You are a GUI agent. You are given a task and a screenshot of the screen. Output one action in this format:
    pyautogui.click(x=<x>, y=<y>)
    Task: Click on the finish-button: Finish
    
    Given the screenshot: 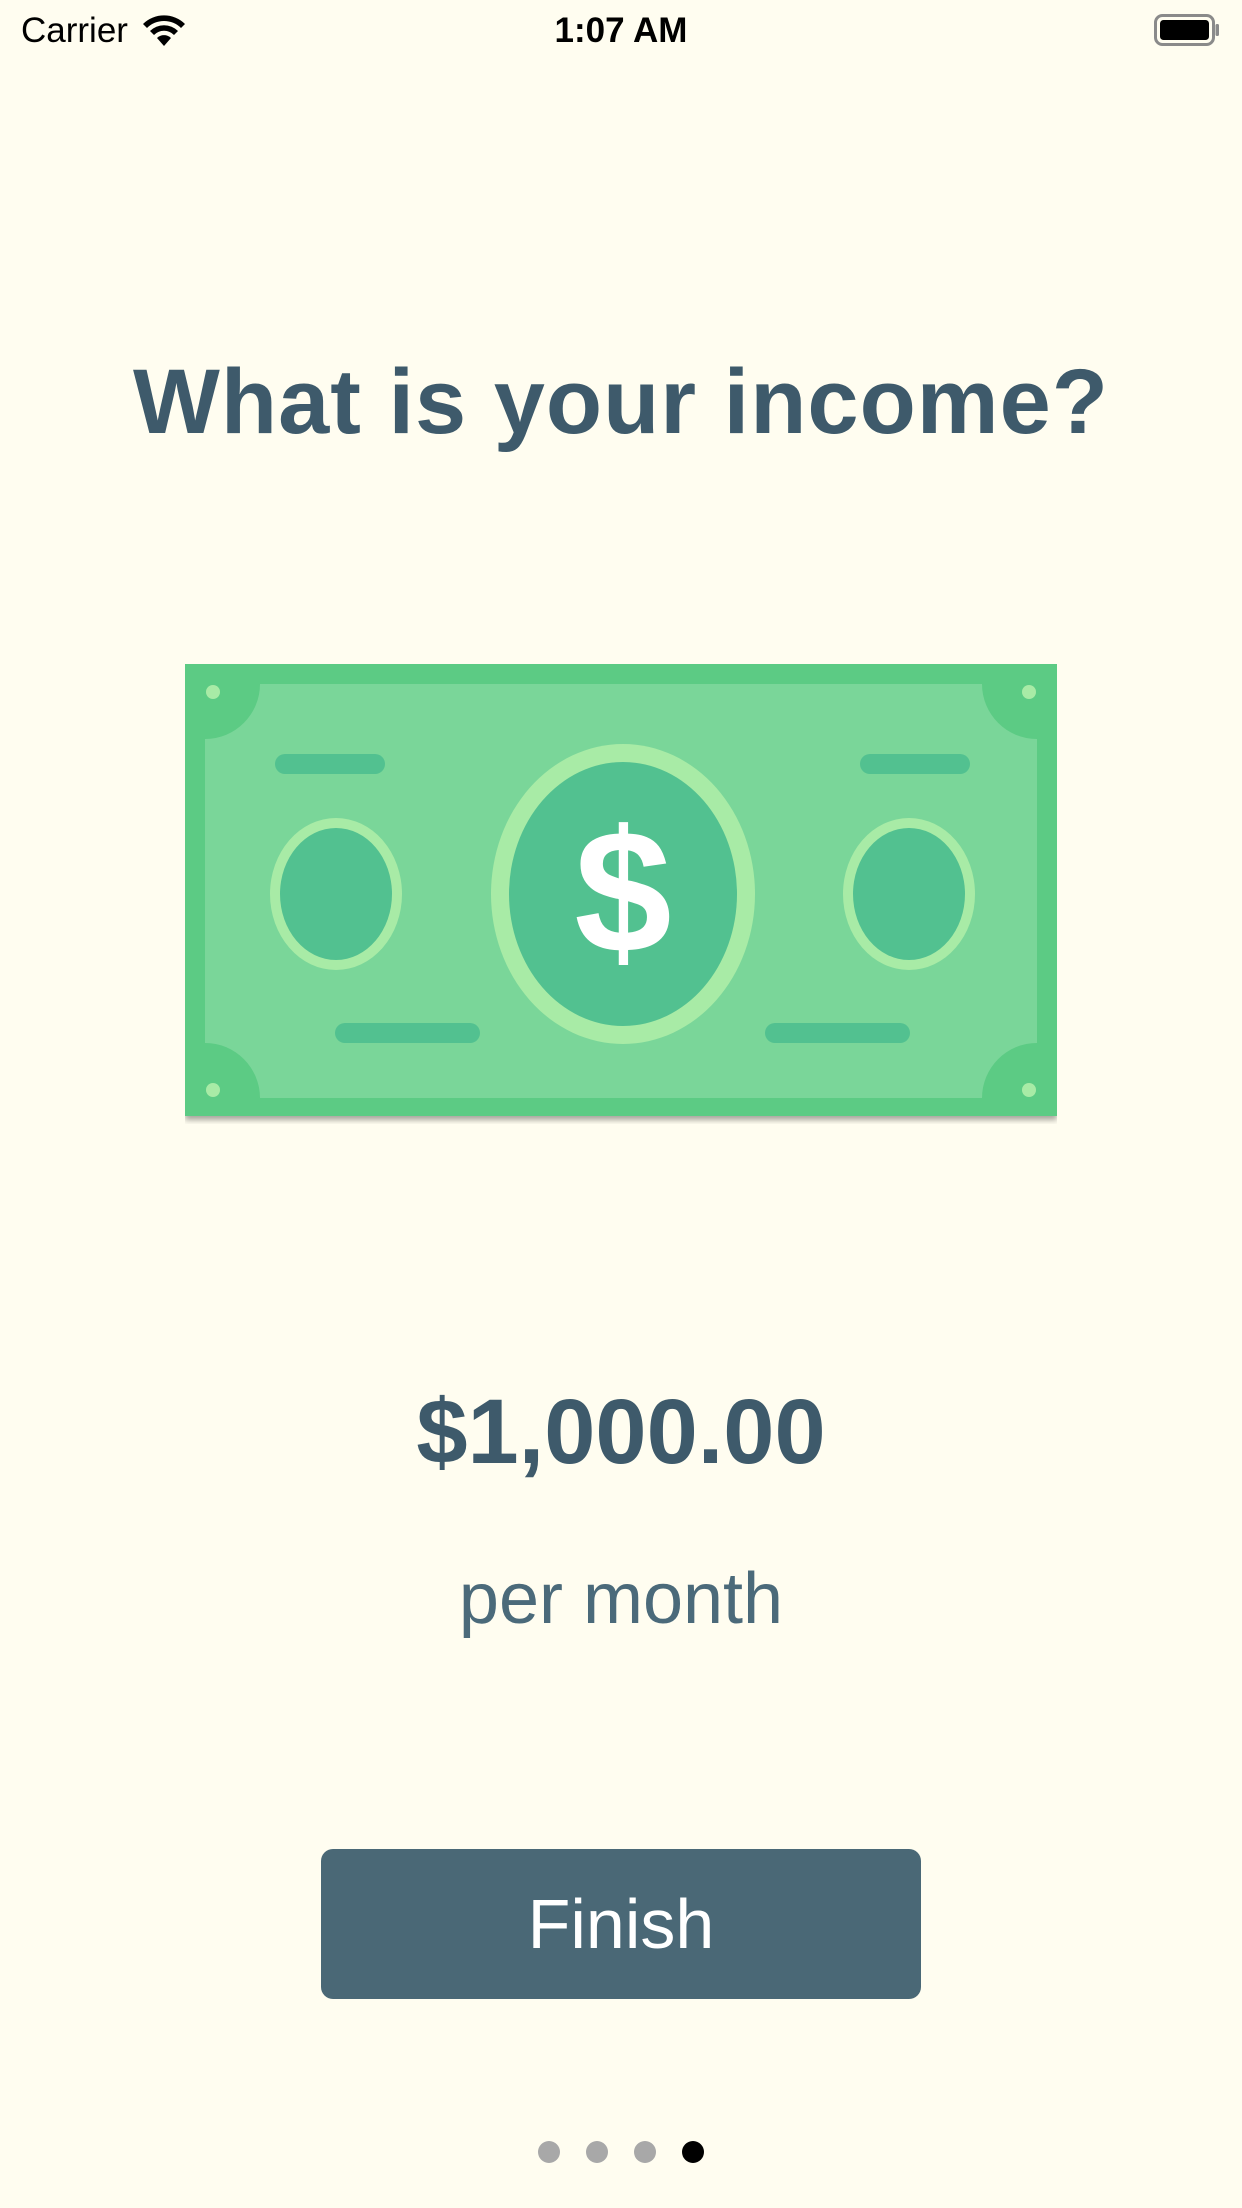 What is the action you would take?
    pyautogui.click(x=621, y=1924)
    